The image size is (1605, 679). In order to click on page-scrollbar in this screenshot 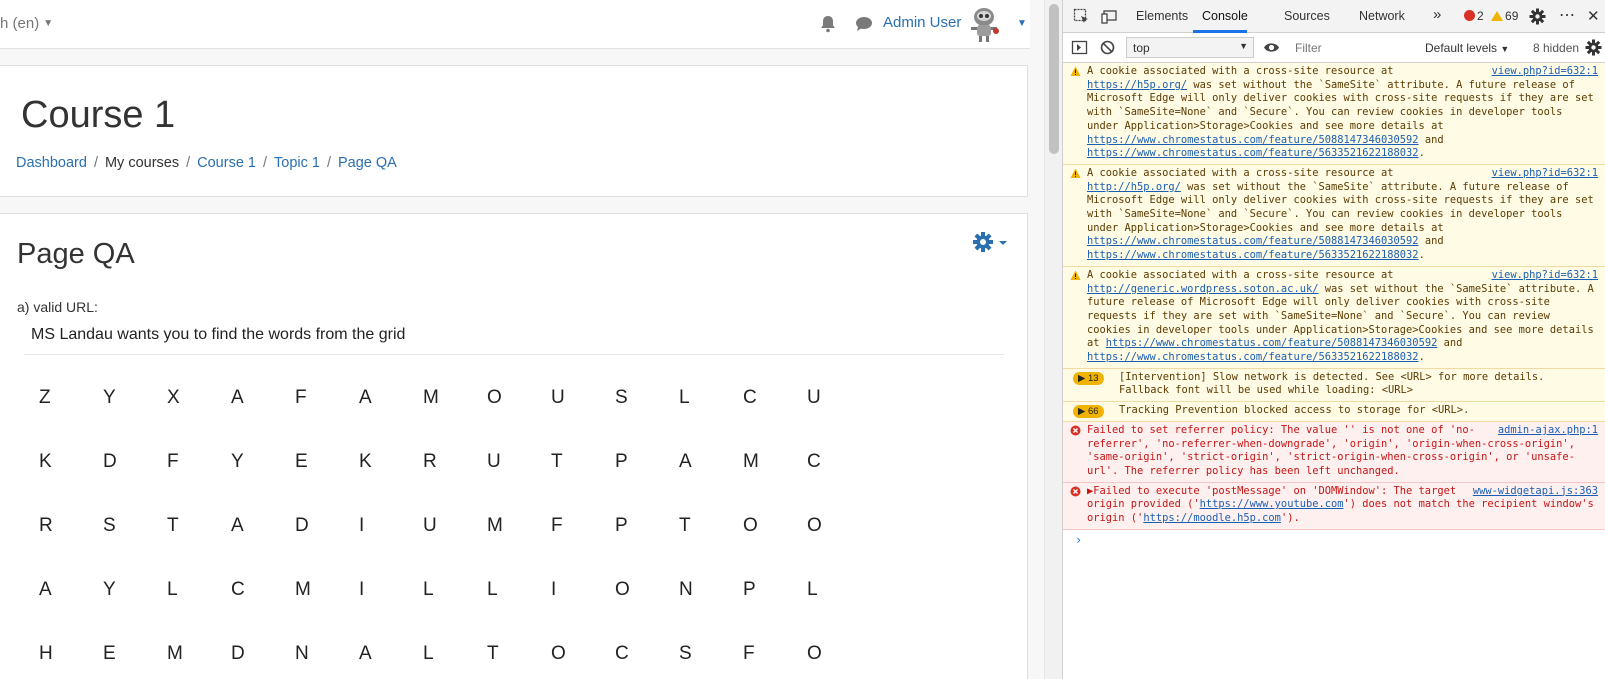, I will do `click(1053, 339)`.